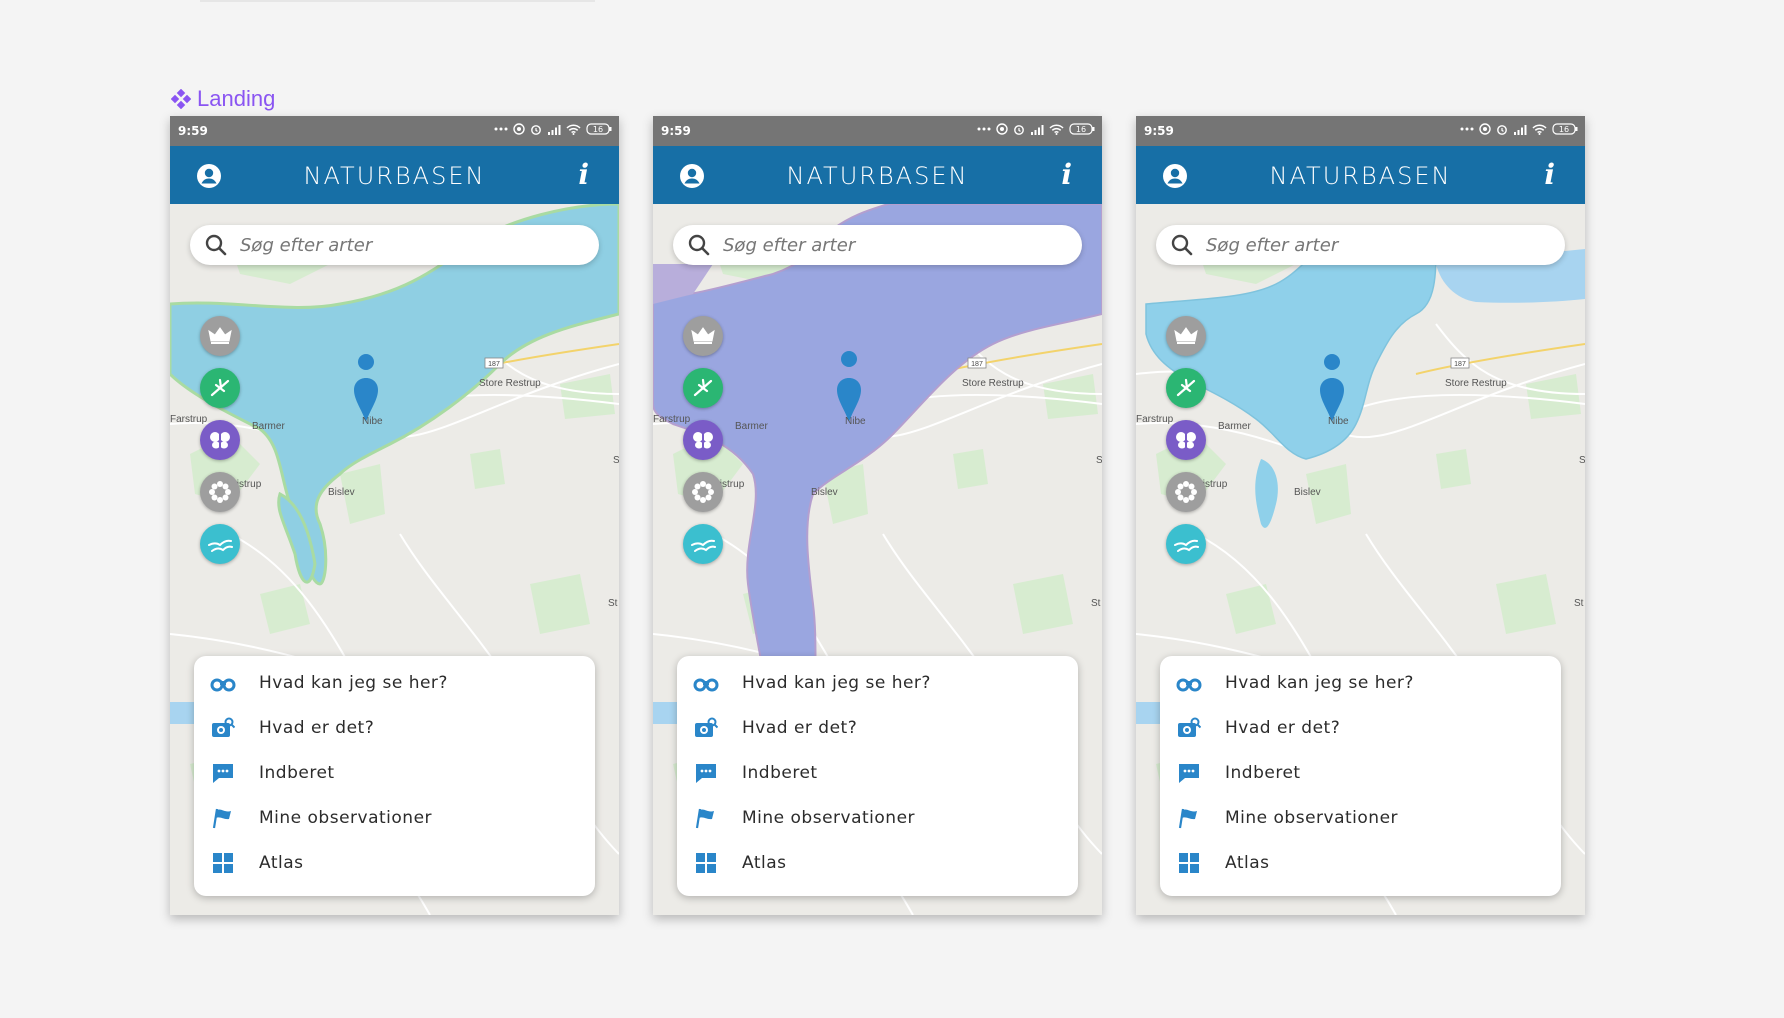 This screenshot has height=1018, width=1784. Describe the element at coordinates (397, 1) in the screenshot. I see `top-divider` at that location.